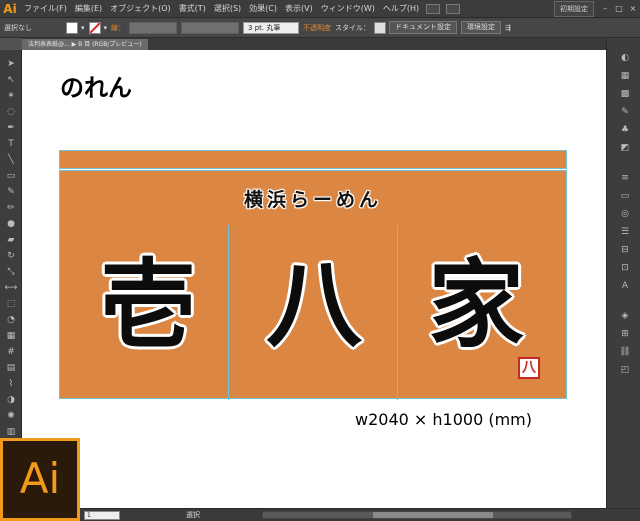  What do you see at coordinates (11, 176) in the screenshot?
I see `rectangle-icon: ▭` at bounding box center [11, 176].